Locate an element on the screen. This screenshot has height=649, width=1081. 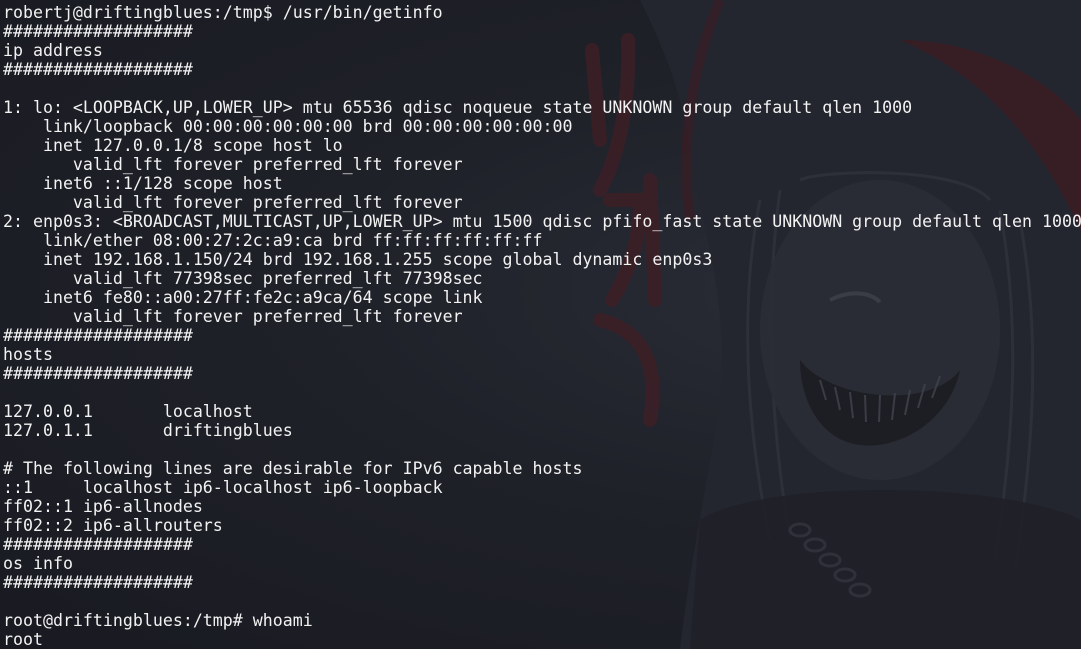
terminal-line: ip address is located at coordinates (53, 50).